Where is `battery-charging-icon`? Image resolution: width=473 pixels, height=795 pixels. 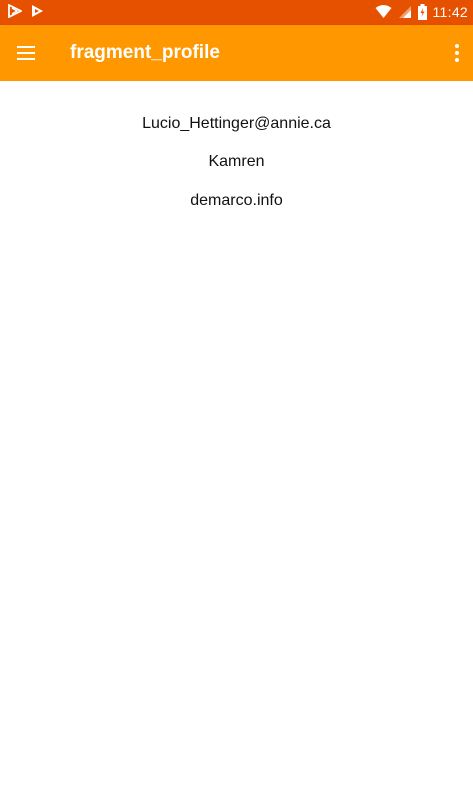
battery-charging-icon is located at coordinates (422, 12).